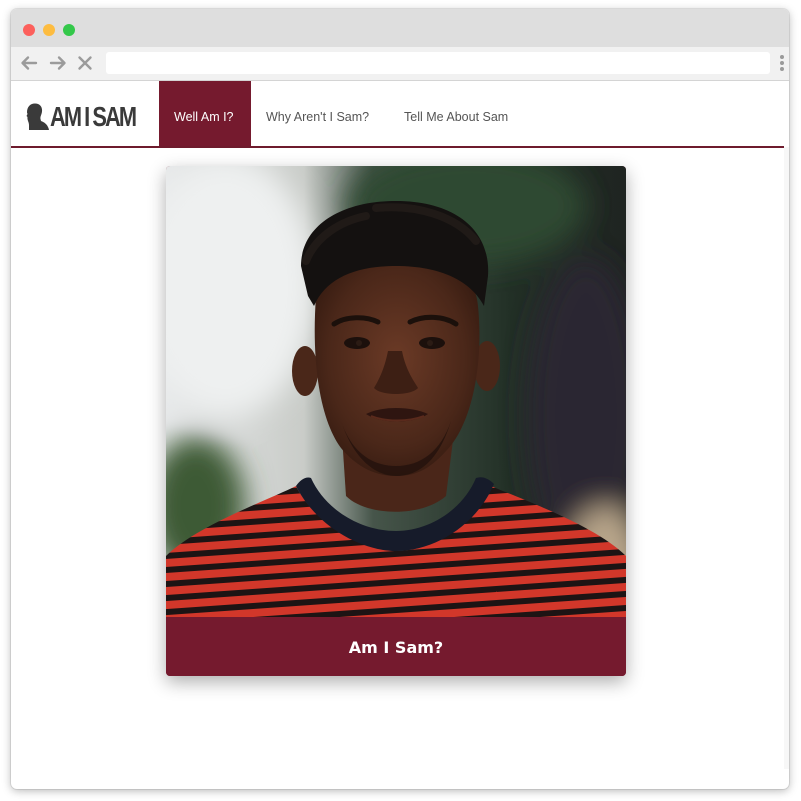 The height and width of the screenshot is (801, 801). What do you see at coordinates (456, 113) in the screenshot?
I see `nav-item-tell-me-about-sam: Tell Me About Sam` at bounding box center [456, 113].